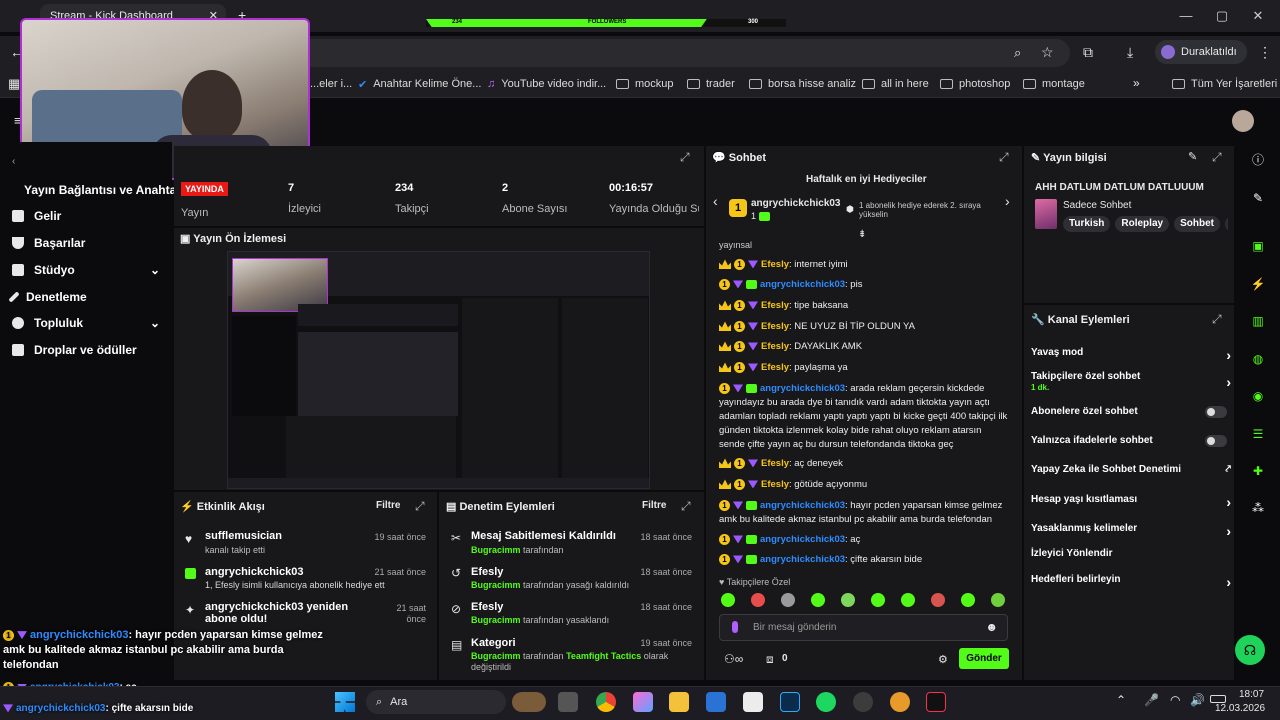 The width and height of the screenshot is (1280, 720). I want to click on mic-icon, so click(735, 627).